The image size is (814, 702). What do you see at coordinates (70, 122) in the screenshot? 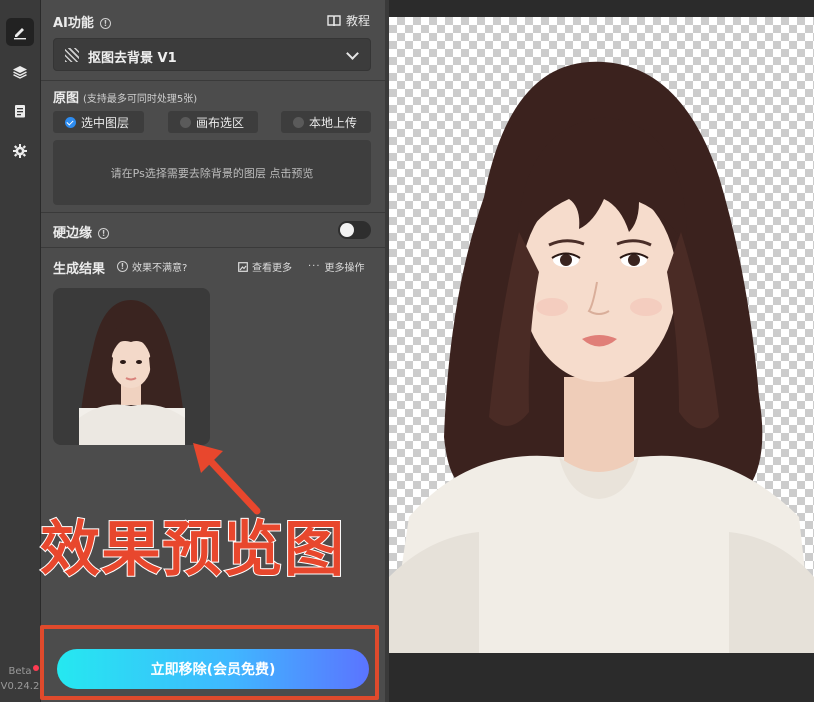
I see `radio-checked-icon` at bounding box center [70, 122].